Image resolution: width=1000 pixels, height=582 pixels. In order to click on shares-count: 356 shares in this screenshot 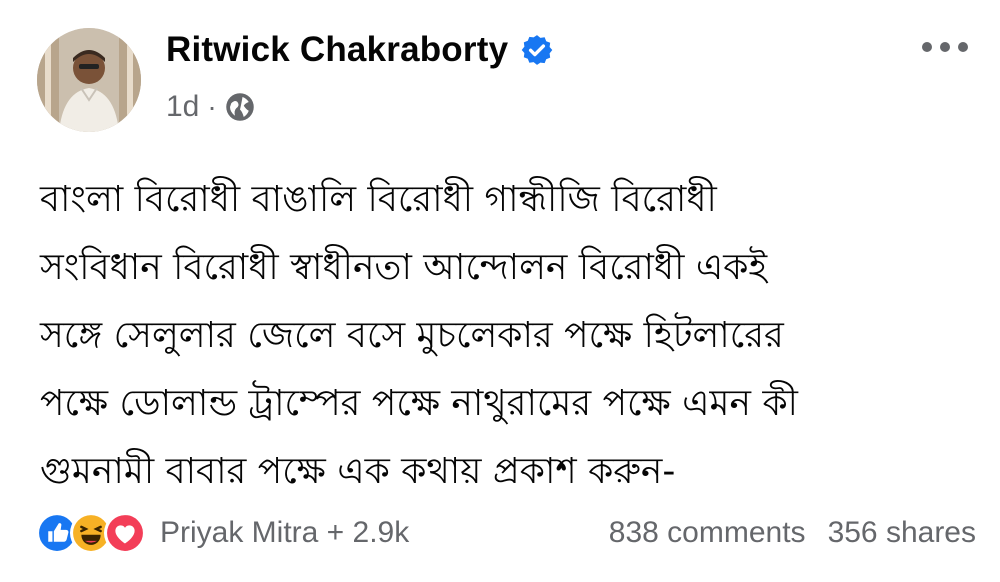, I will do `click(902, 533)`.